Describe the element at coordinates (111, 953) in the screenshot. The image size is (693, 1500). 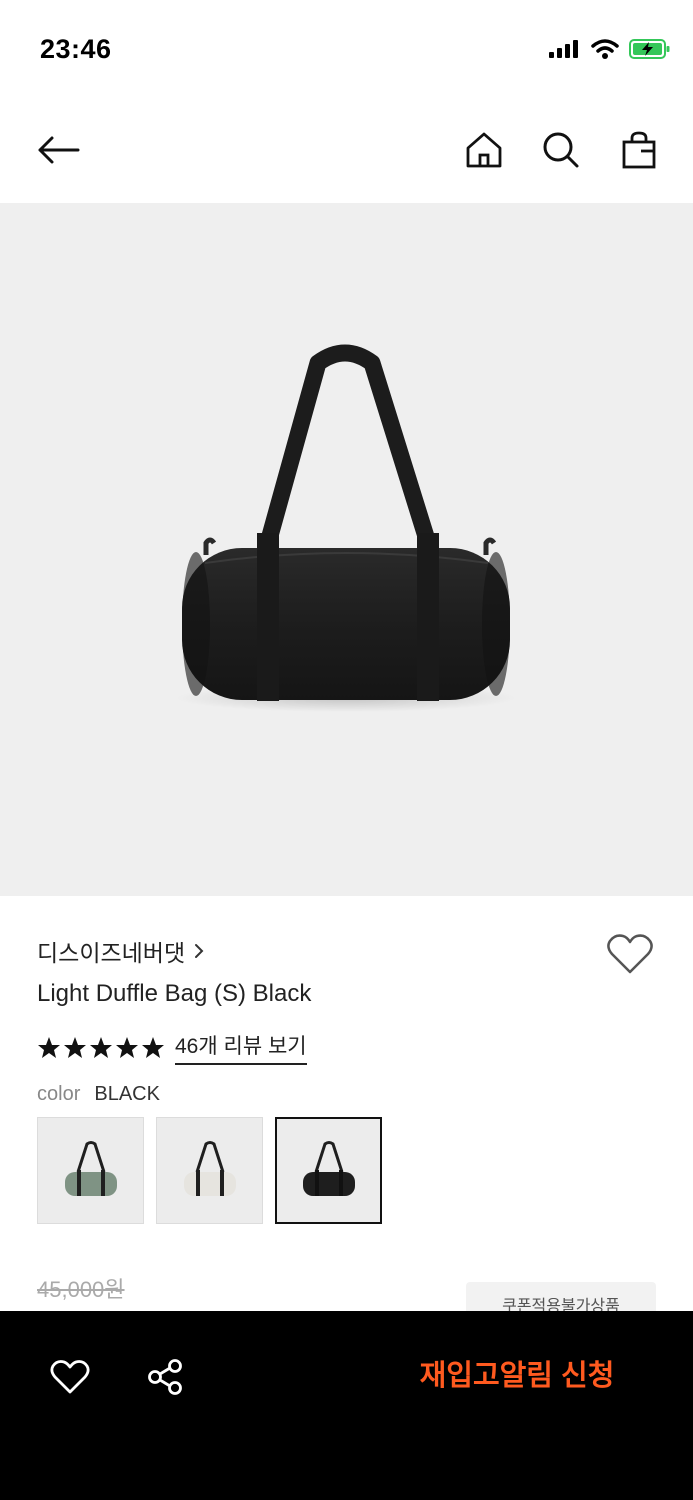
I see `brand-name: 디스이즈네버댓` at that location.